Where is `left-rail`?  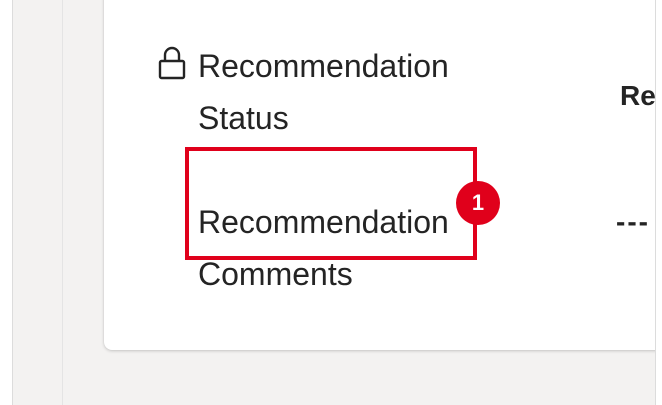 left-rail is located at coordinates (6, 202).